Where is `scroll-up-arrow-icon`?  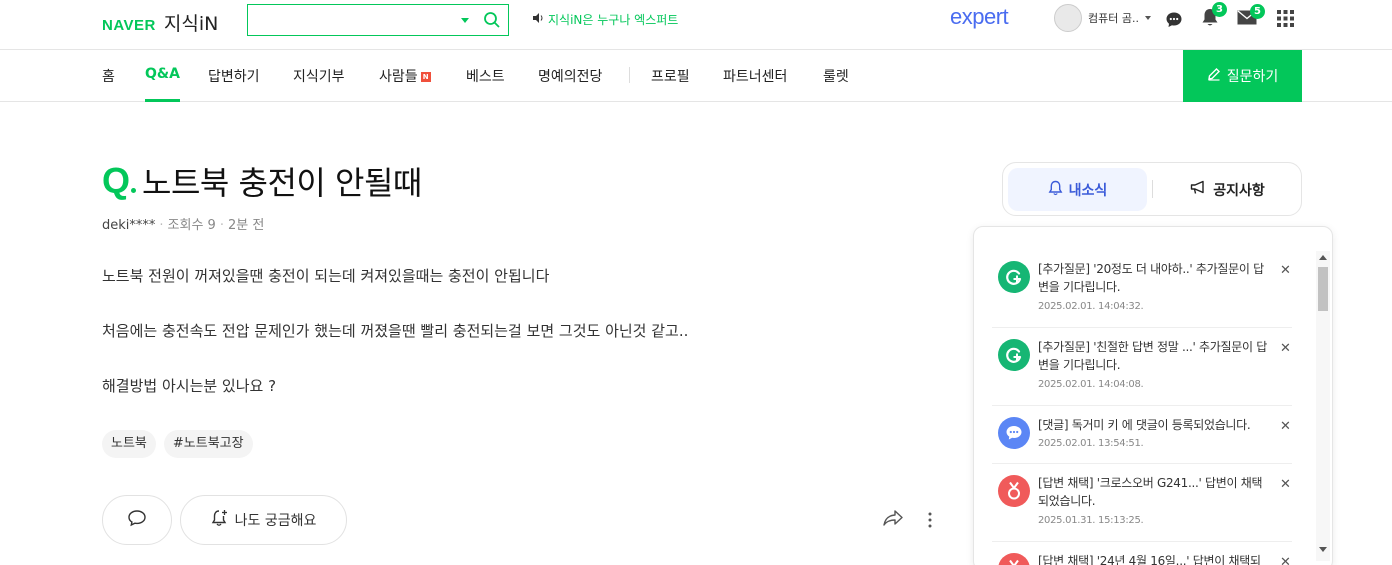 scroll-up-arrow-icon is located at coordinates (1323, 257).